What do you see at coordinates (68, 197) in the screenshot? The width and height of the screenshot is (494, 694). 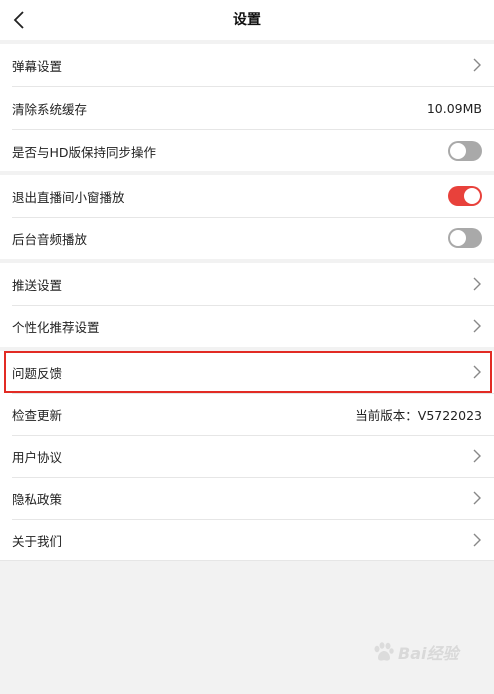 I see `pip-label: 退出直播间小窗播放` at bounding box center [68, 197].